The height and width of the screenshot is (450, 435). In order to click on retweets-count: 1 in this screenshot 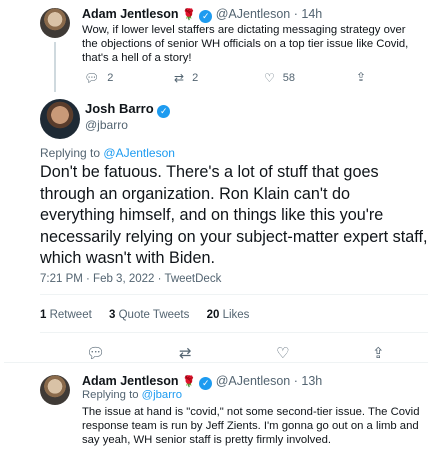, I will do `click(43, 315)`.